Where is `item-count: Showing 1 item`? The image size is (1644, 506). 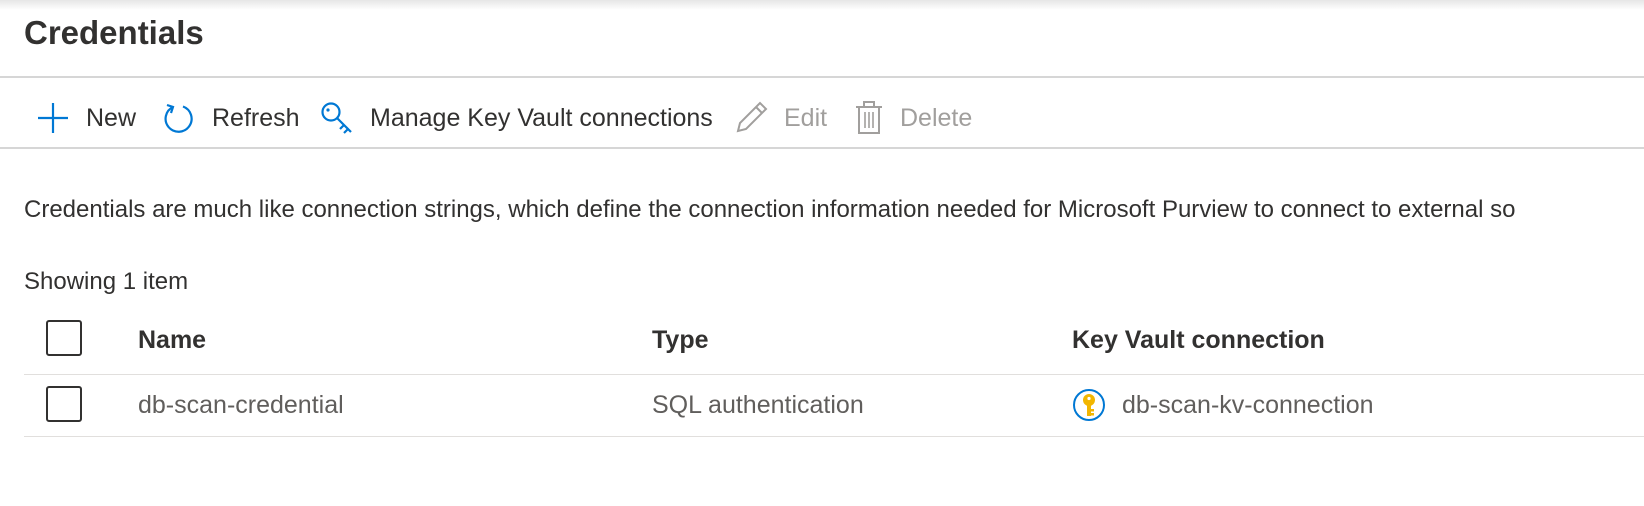
item-count: Showing 1 item is located at coordinates (106, 281).